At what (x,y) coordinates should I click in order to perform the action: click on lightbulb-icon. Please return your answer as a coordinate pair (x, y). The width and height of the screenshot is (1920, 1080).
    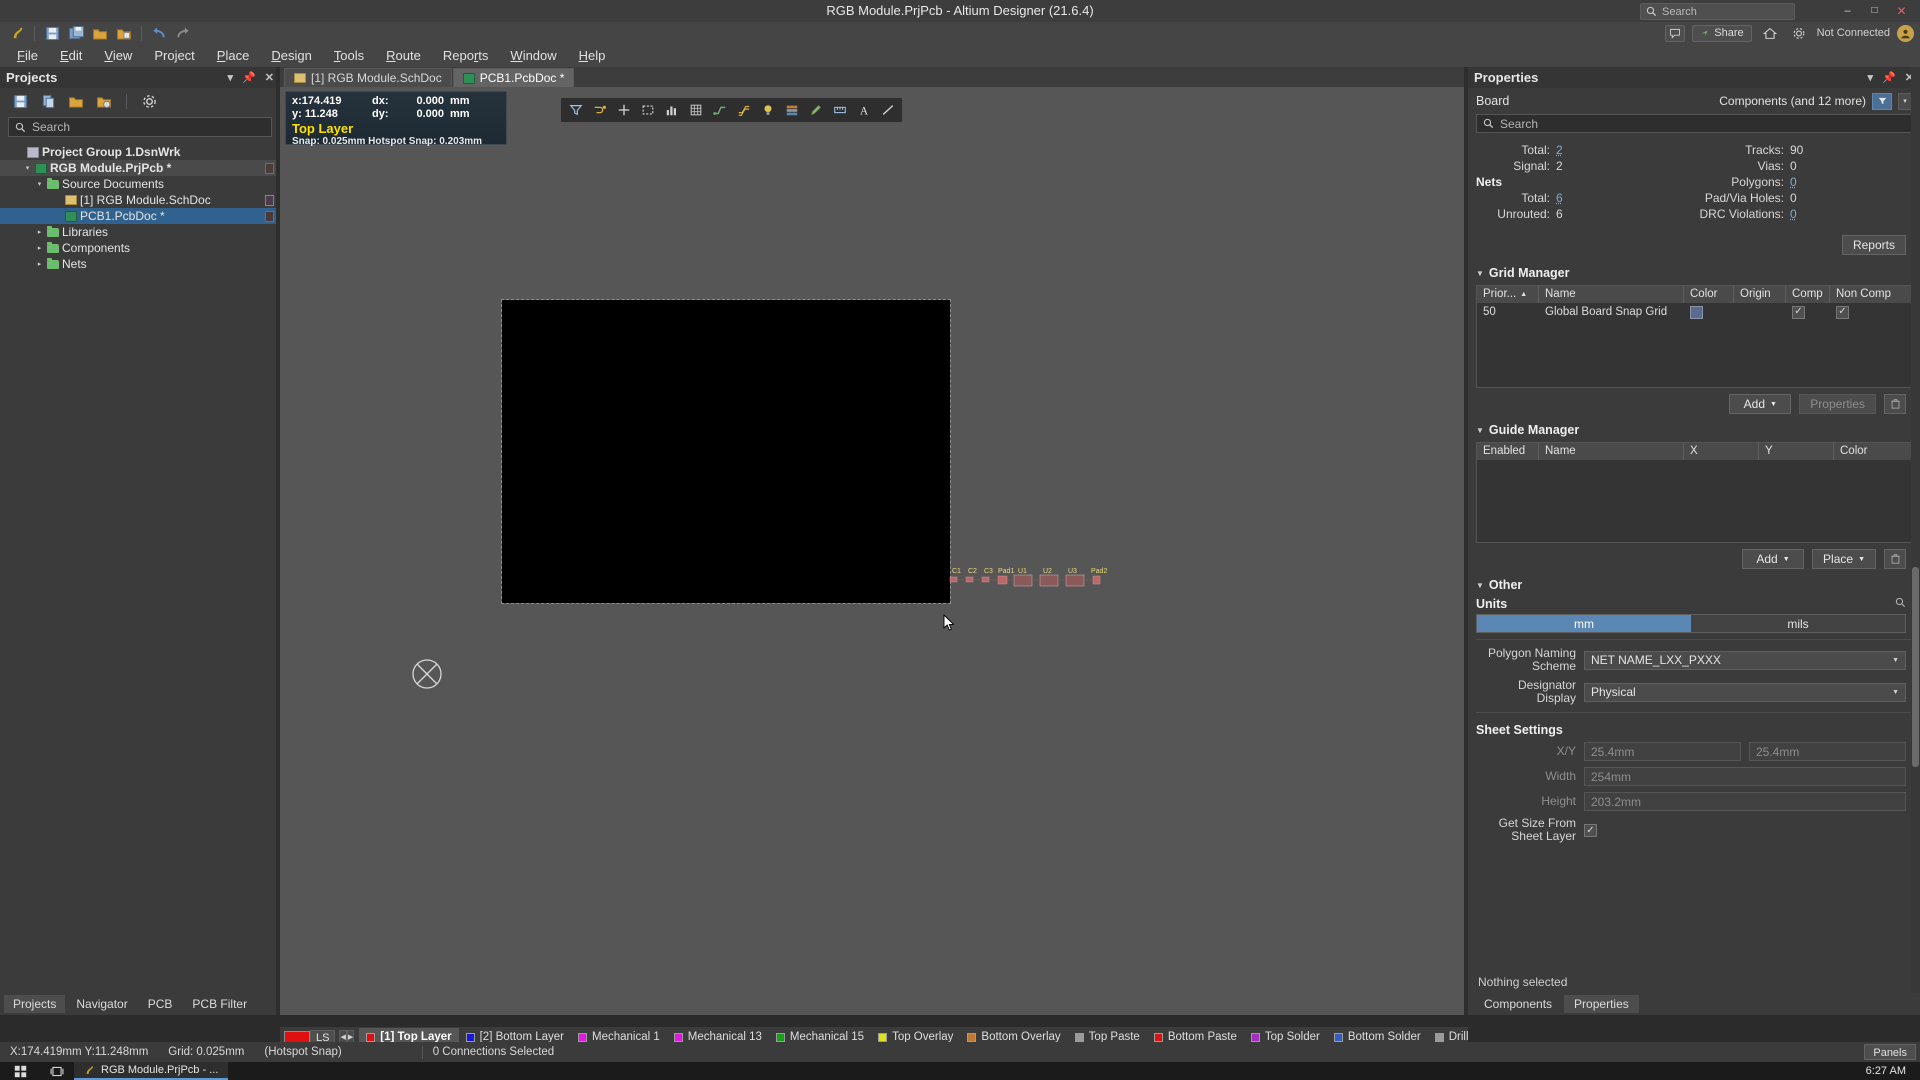
    Looking at the image, I should click on (767, 110).